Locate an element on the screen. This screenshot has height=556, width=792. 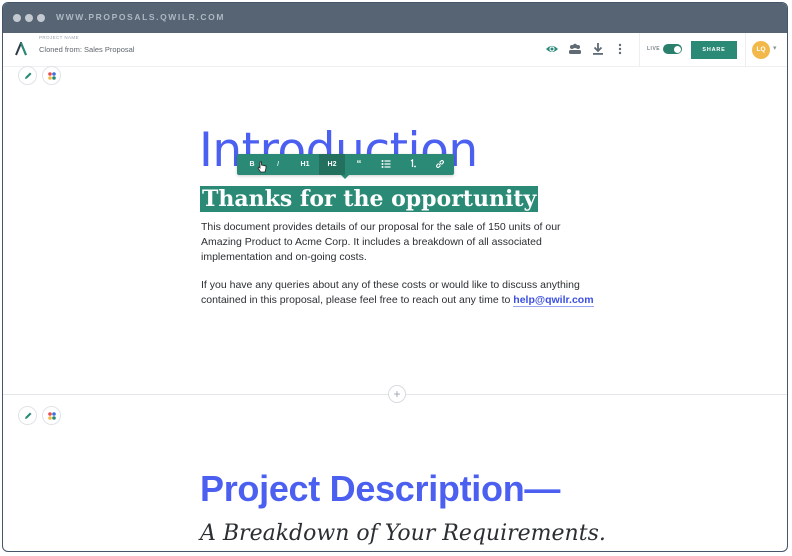
team-icon is located at coordinates (575, 49).